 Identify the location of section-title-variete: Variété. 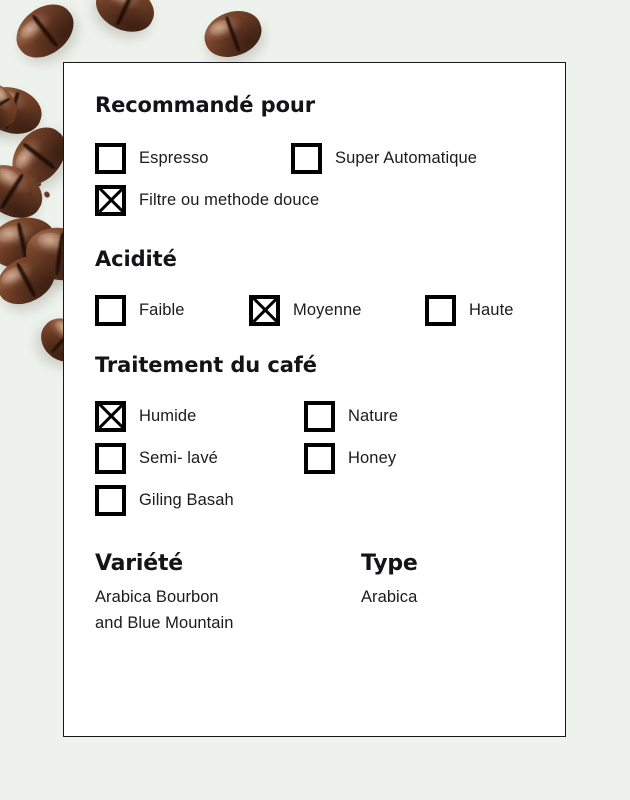
(139, 563).